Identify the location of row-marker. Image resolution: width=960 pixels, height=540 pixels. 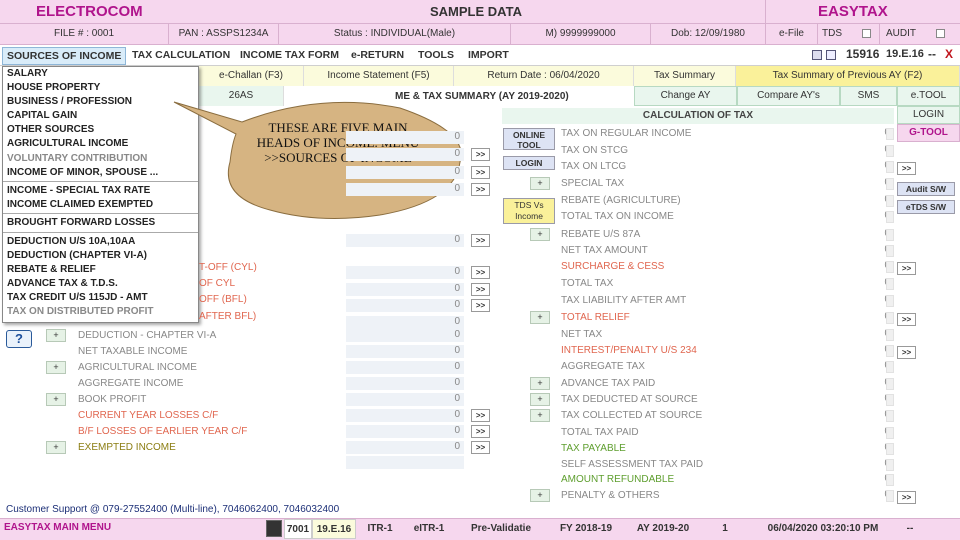
(890, 318).